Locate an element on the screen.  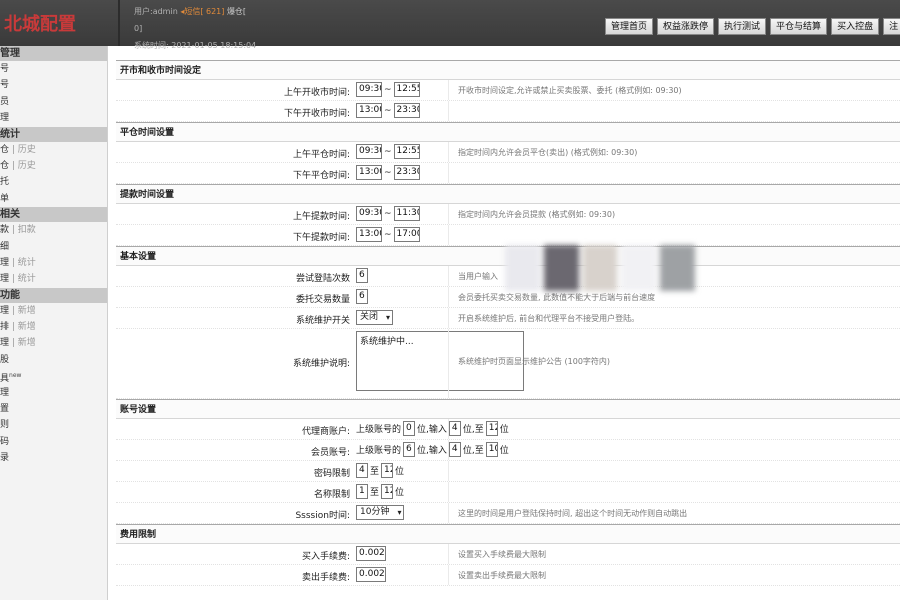
sidebar-item: 单 is located at coordinates (53, 199).